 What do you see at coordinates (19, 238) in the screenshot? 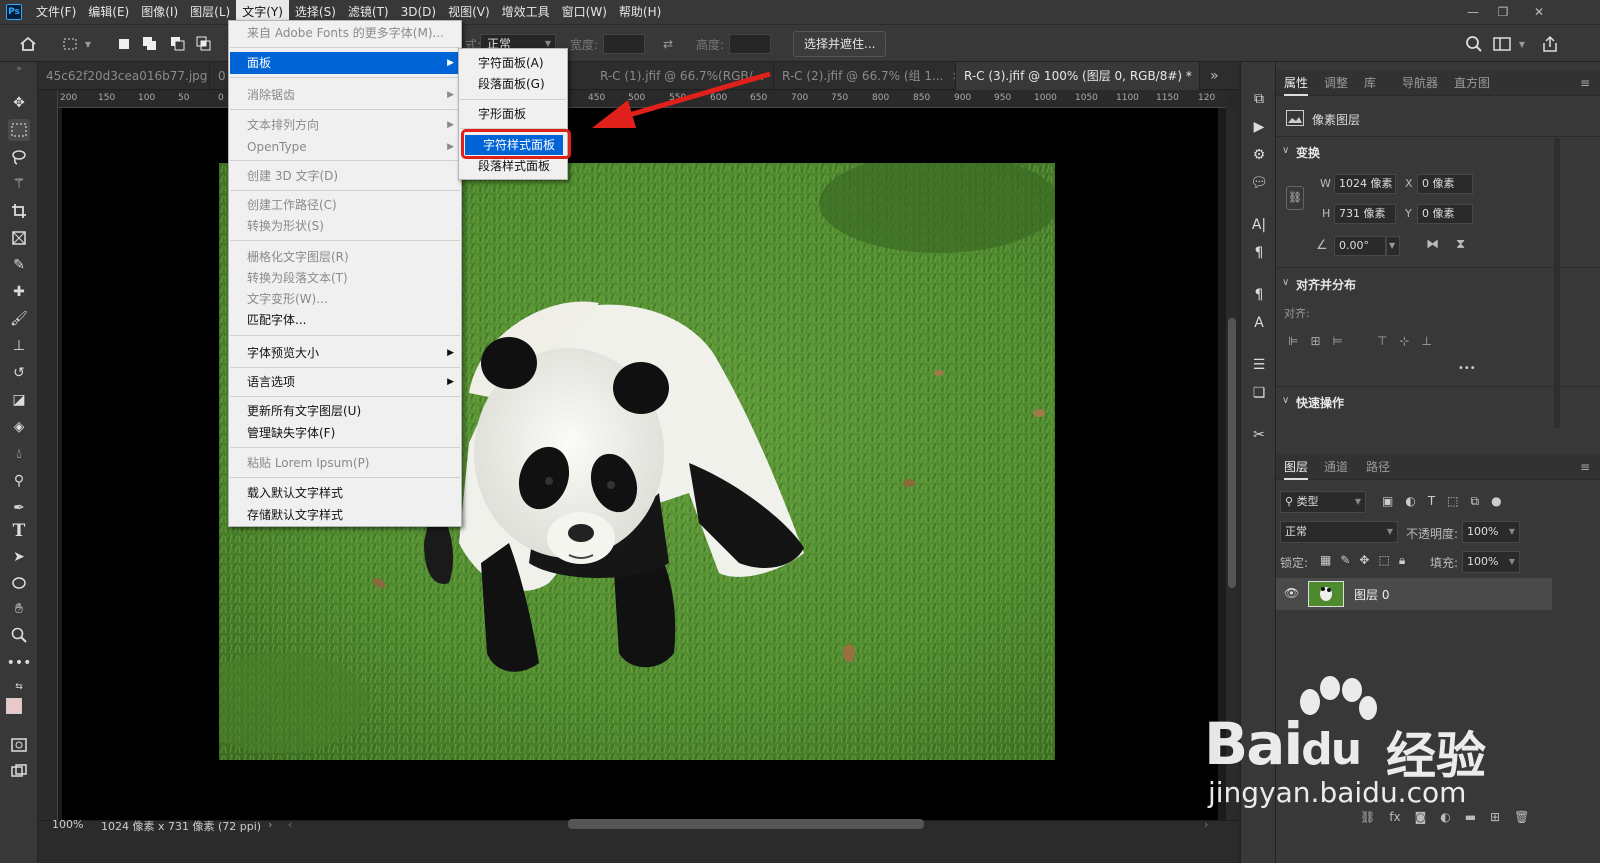
I see `frame-tool-icon` at bounding box center [19, 238].